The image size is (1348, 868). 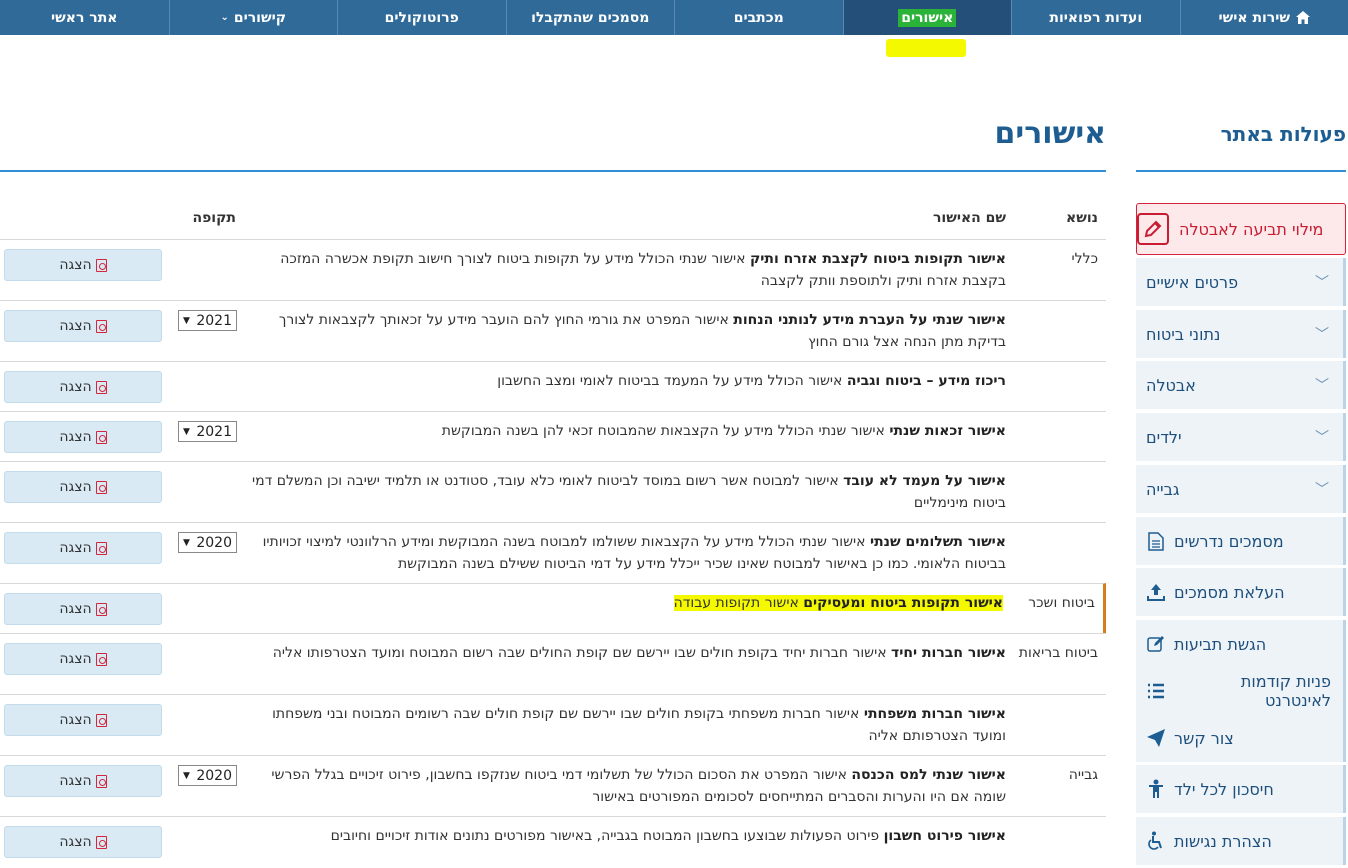 I want to click on nav-received-documents: מסמכים שהתקבלו, so click(x=590, y=17).